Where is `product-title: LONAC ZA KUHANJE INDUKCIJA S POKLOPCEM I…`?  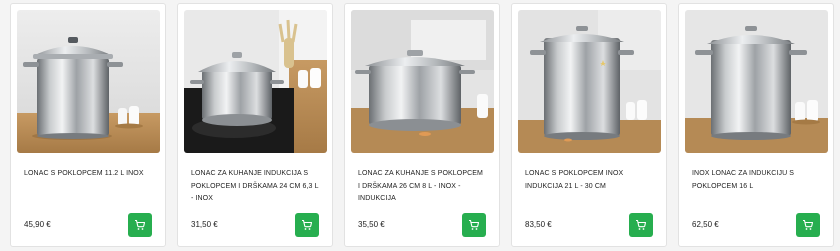
product-title: LONAC ZA KUHANJE INDUKCIJA S POKLOPCEM I… is located at coordinates (255, 187).